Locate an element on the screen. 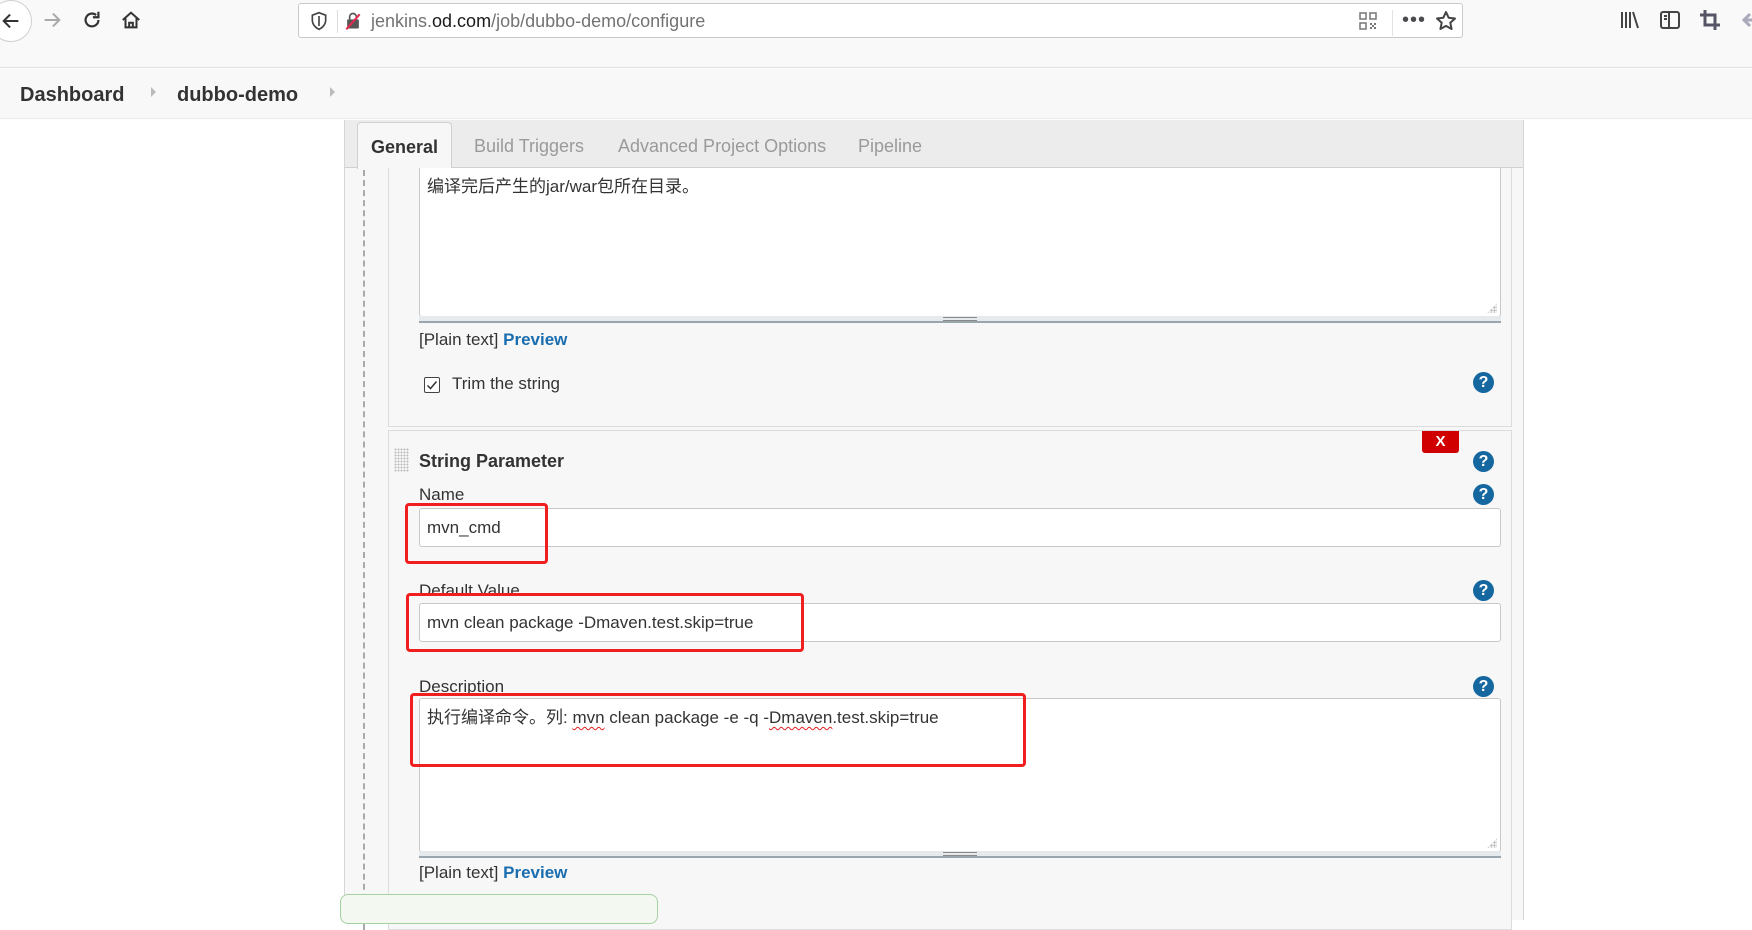  forward-button is located at coordinates (52, 20).